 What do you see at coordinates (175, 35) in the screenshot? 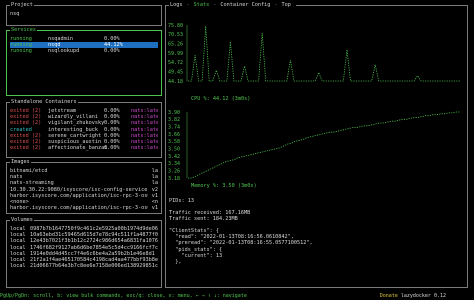
I see `axis-tick-label: 70.53` at bounding box center [175, 35].